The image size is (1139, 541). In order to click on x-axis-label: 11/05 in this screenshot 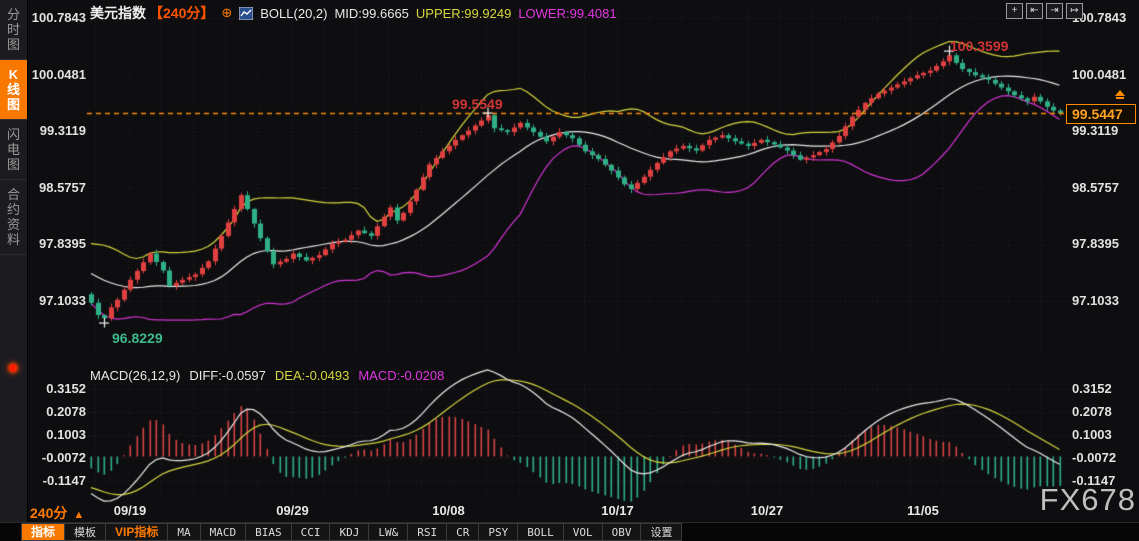, I will do `click(923, 510)`.